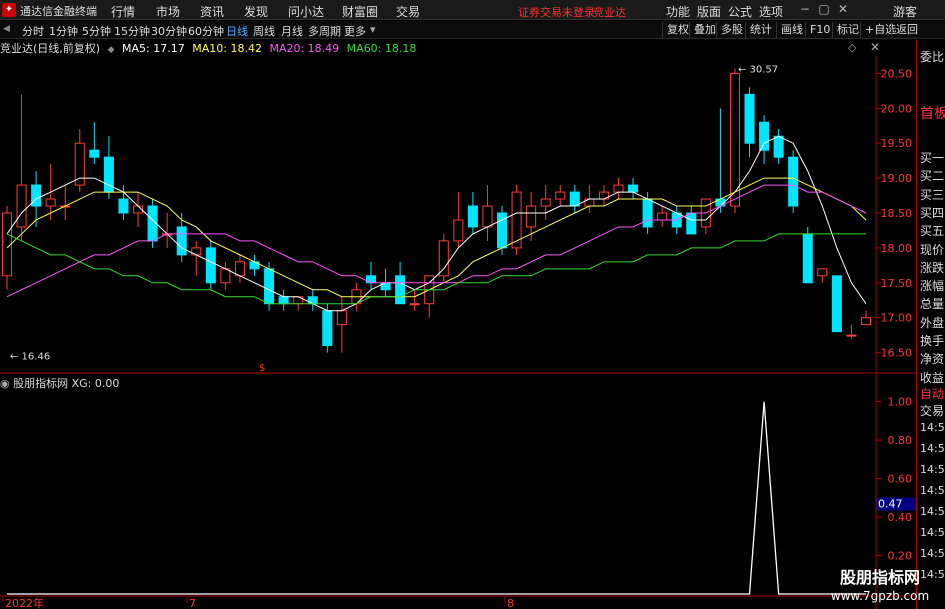 This screenshot has height=609, width=945. What do you see at coordinates (30, 356) in the screenshot?
I see `price-annotation: ← 16.46` at bounding box center [30, 356].